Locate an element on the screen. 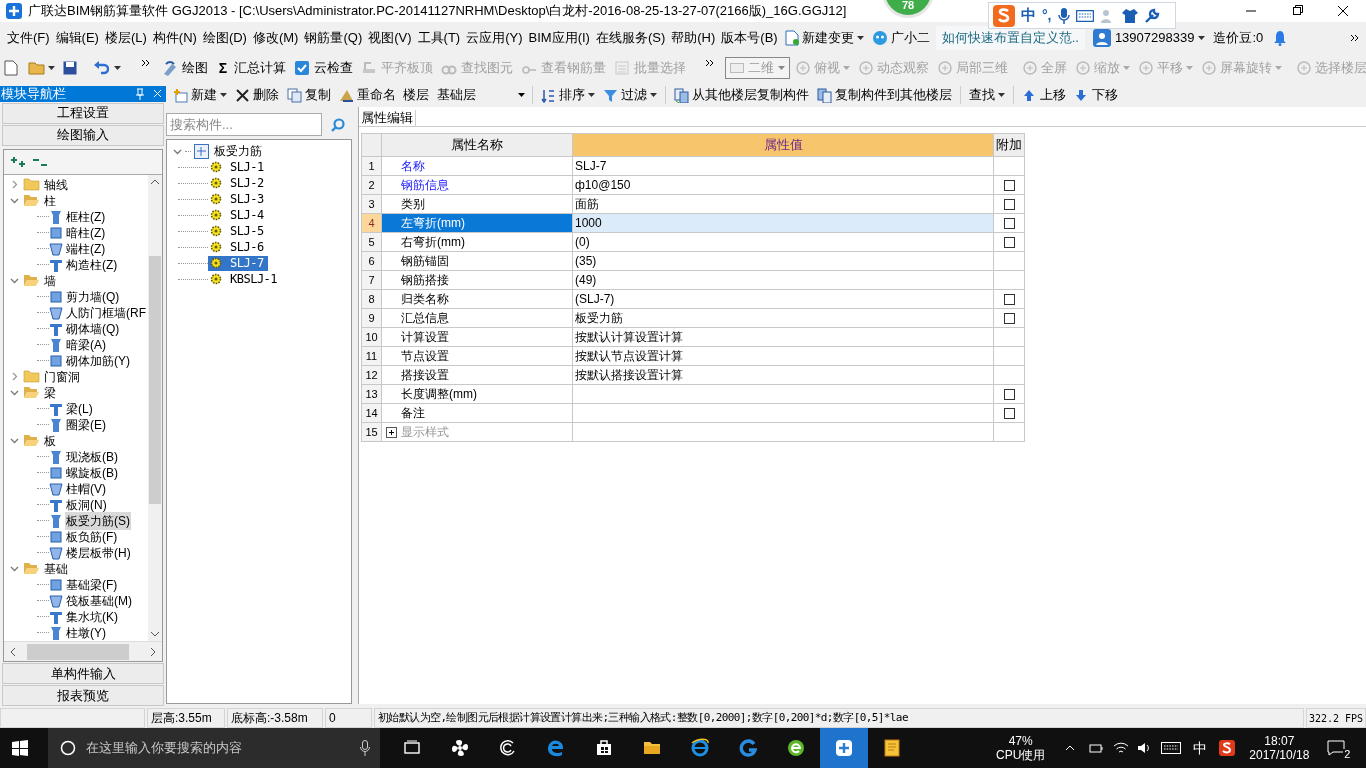 The image size is (1366, 768). table-cell is located at coordinates (783, 413).